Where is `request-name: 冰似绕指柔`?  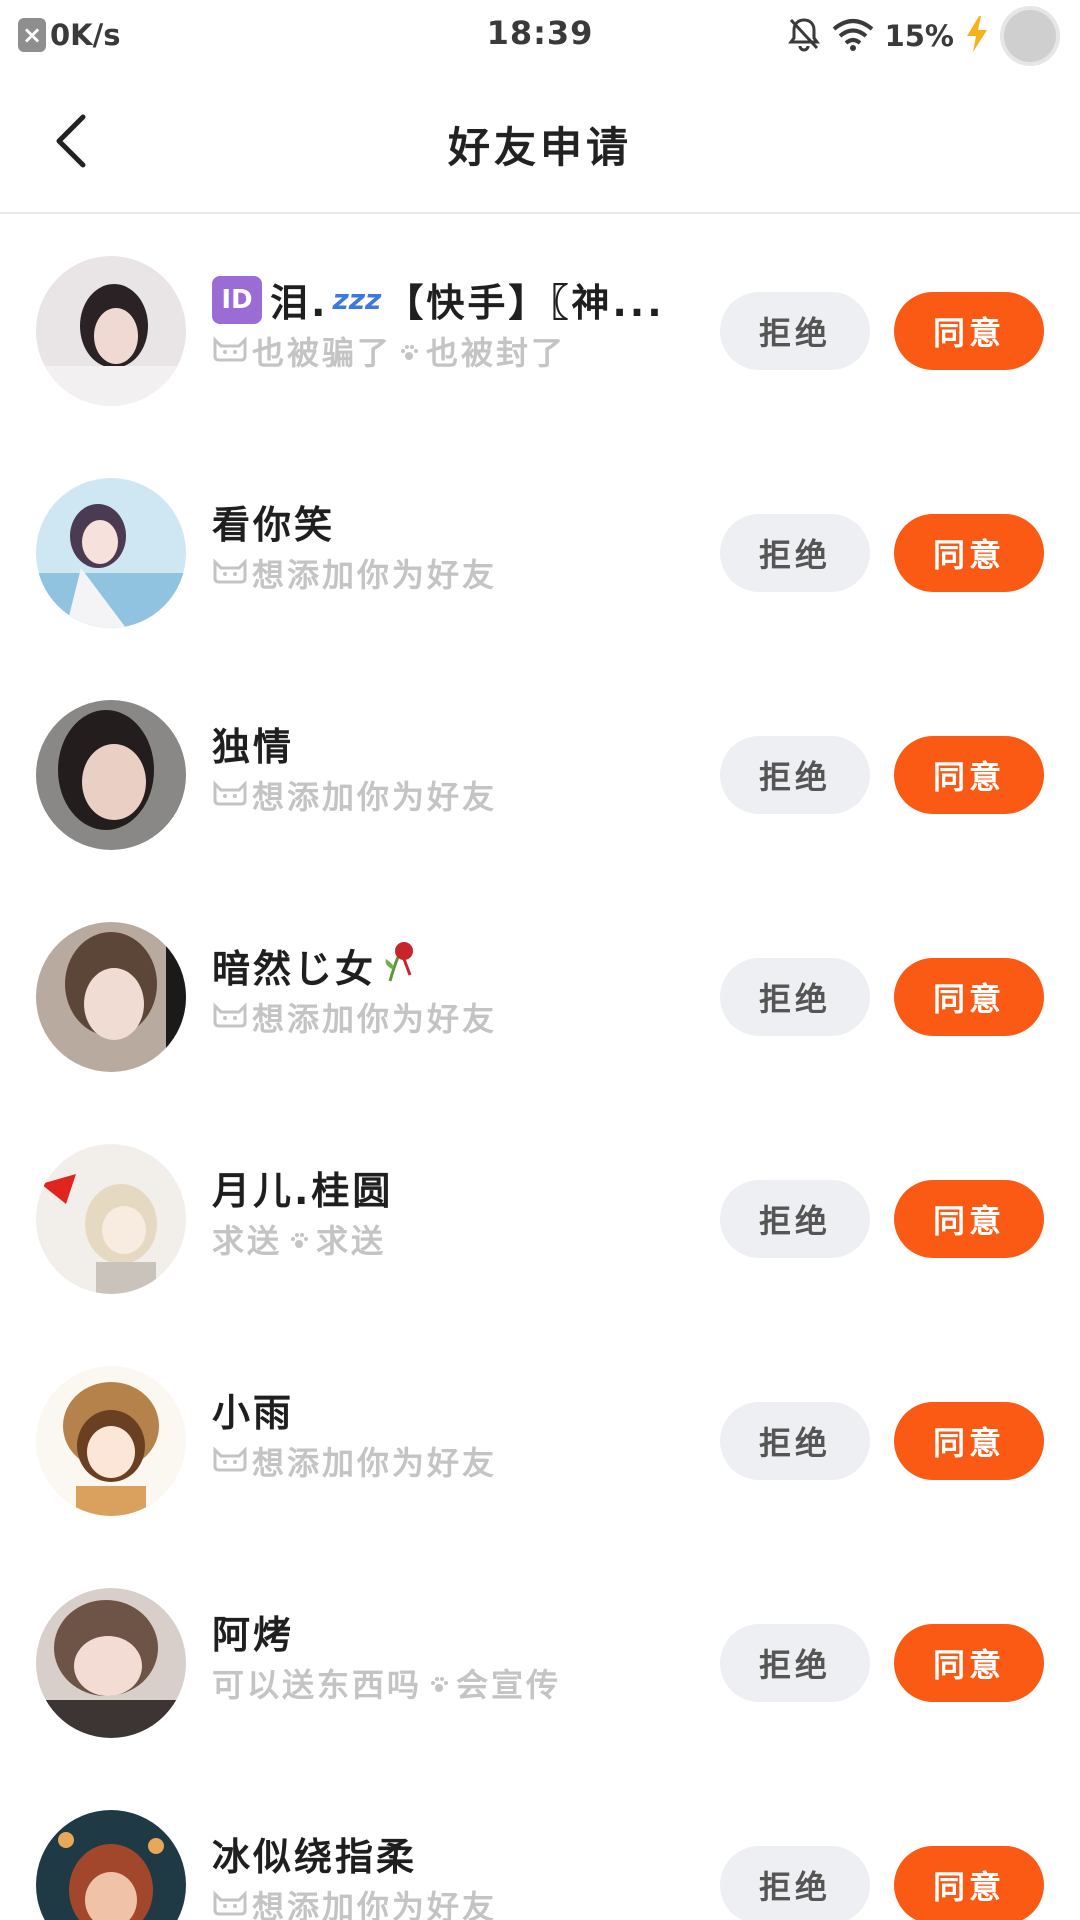 request-name: 冰似绕指柔 is located at coordinates (315, 1857).